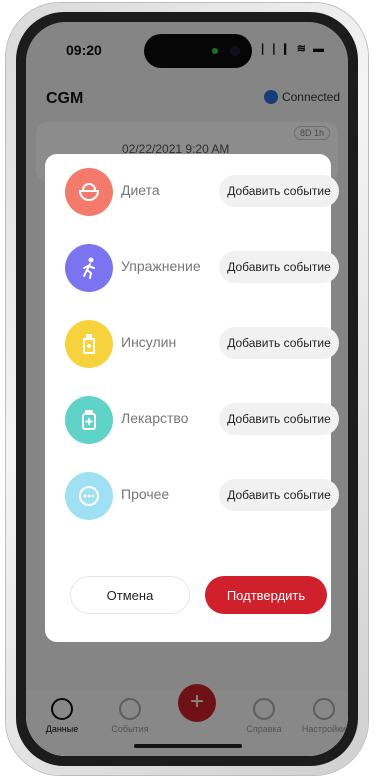 The image size is (374, 778). I want to click on confirm-button: Подтвердить, so click(266, 595).